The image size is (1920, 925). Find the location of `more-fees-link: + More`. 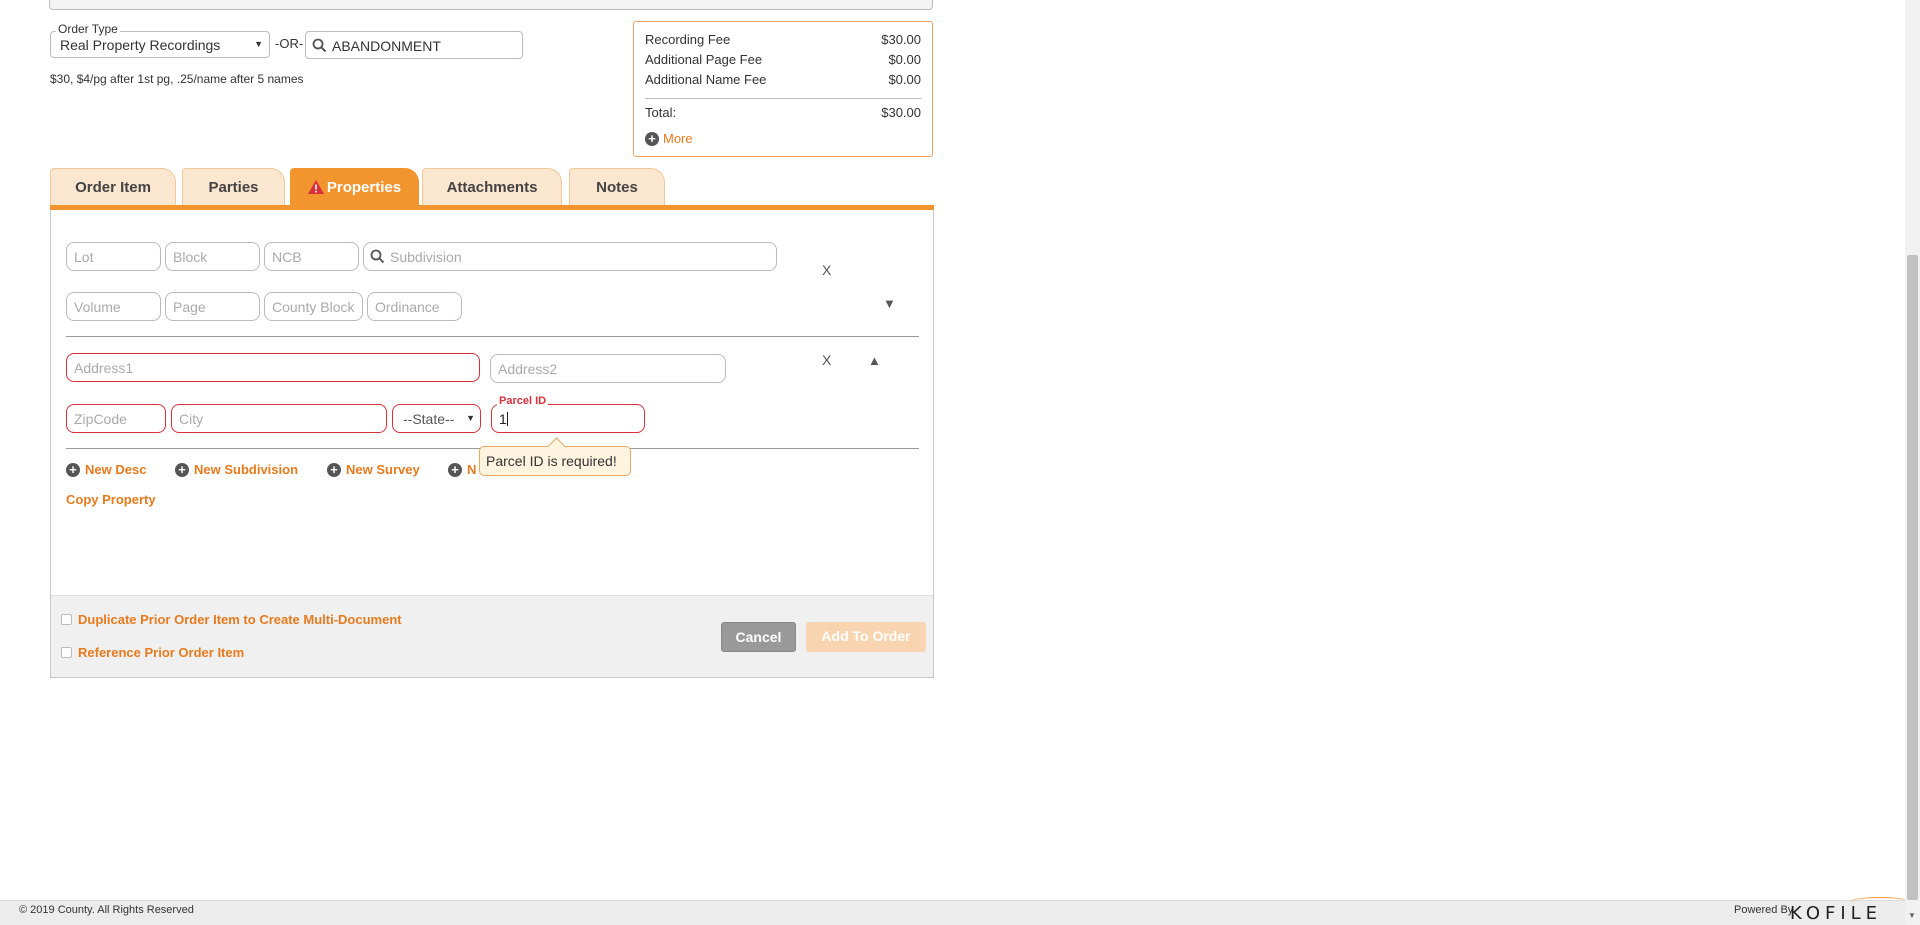

more-fees-link: + More is located at coordinates (783, 138).